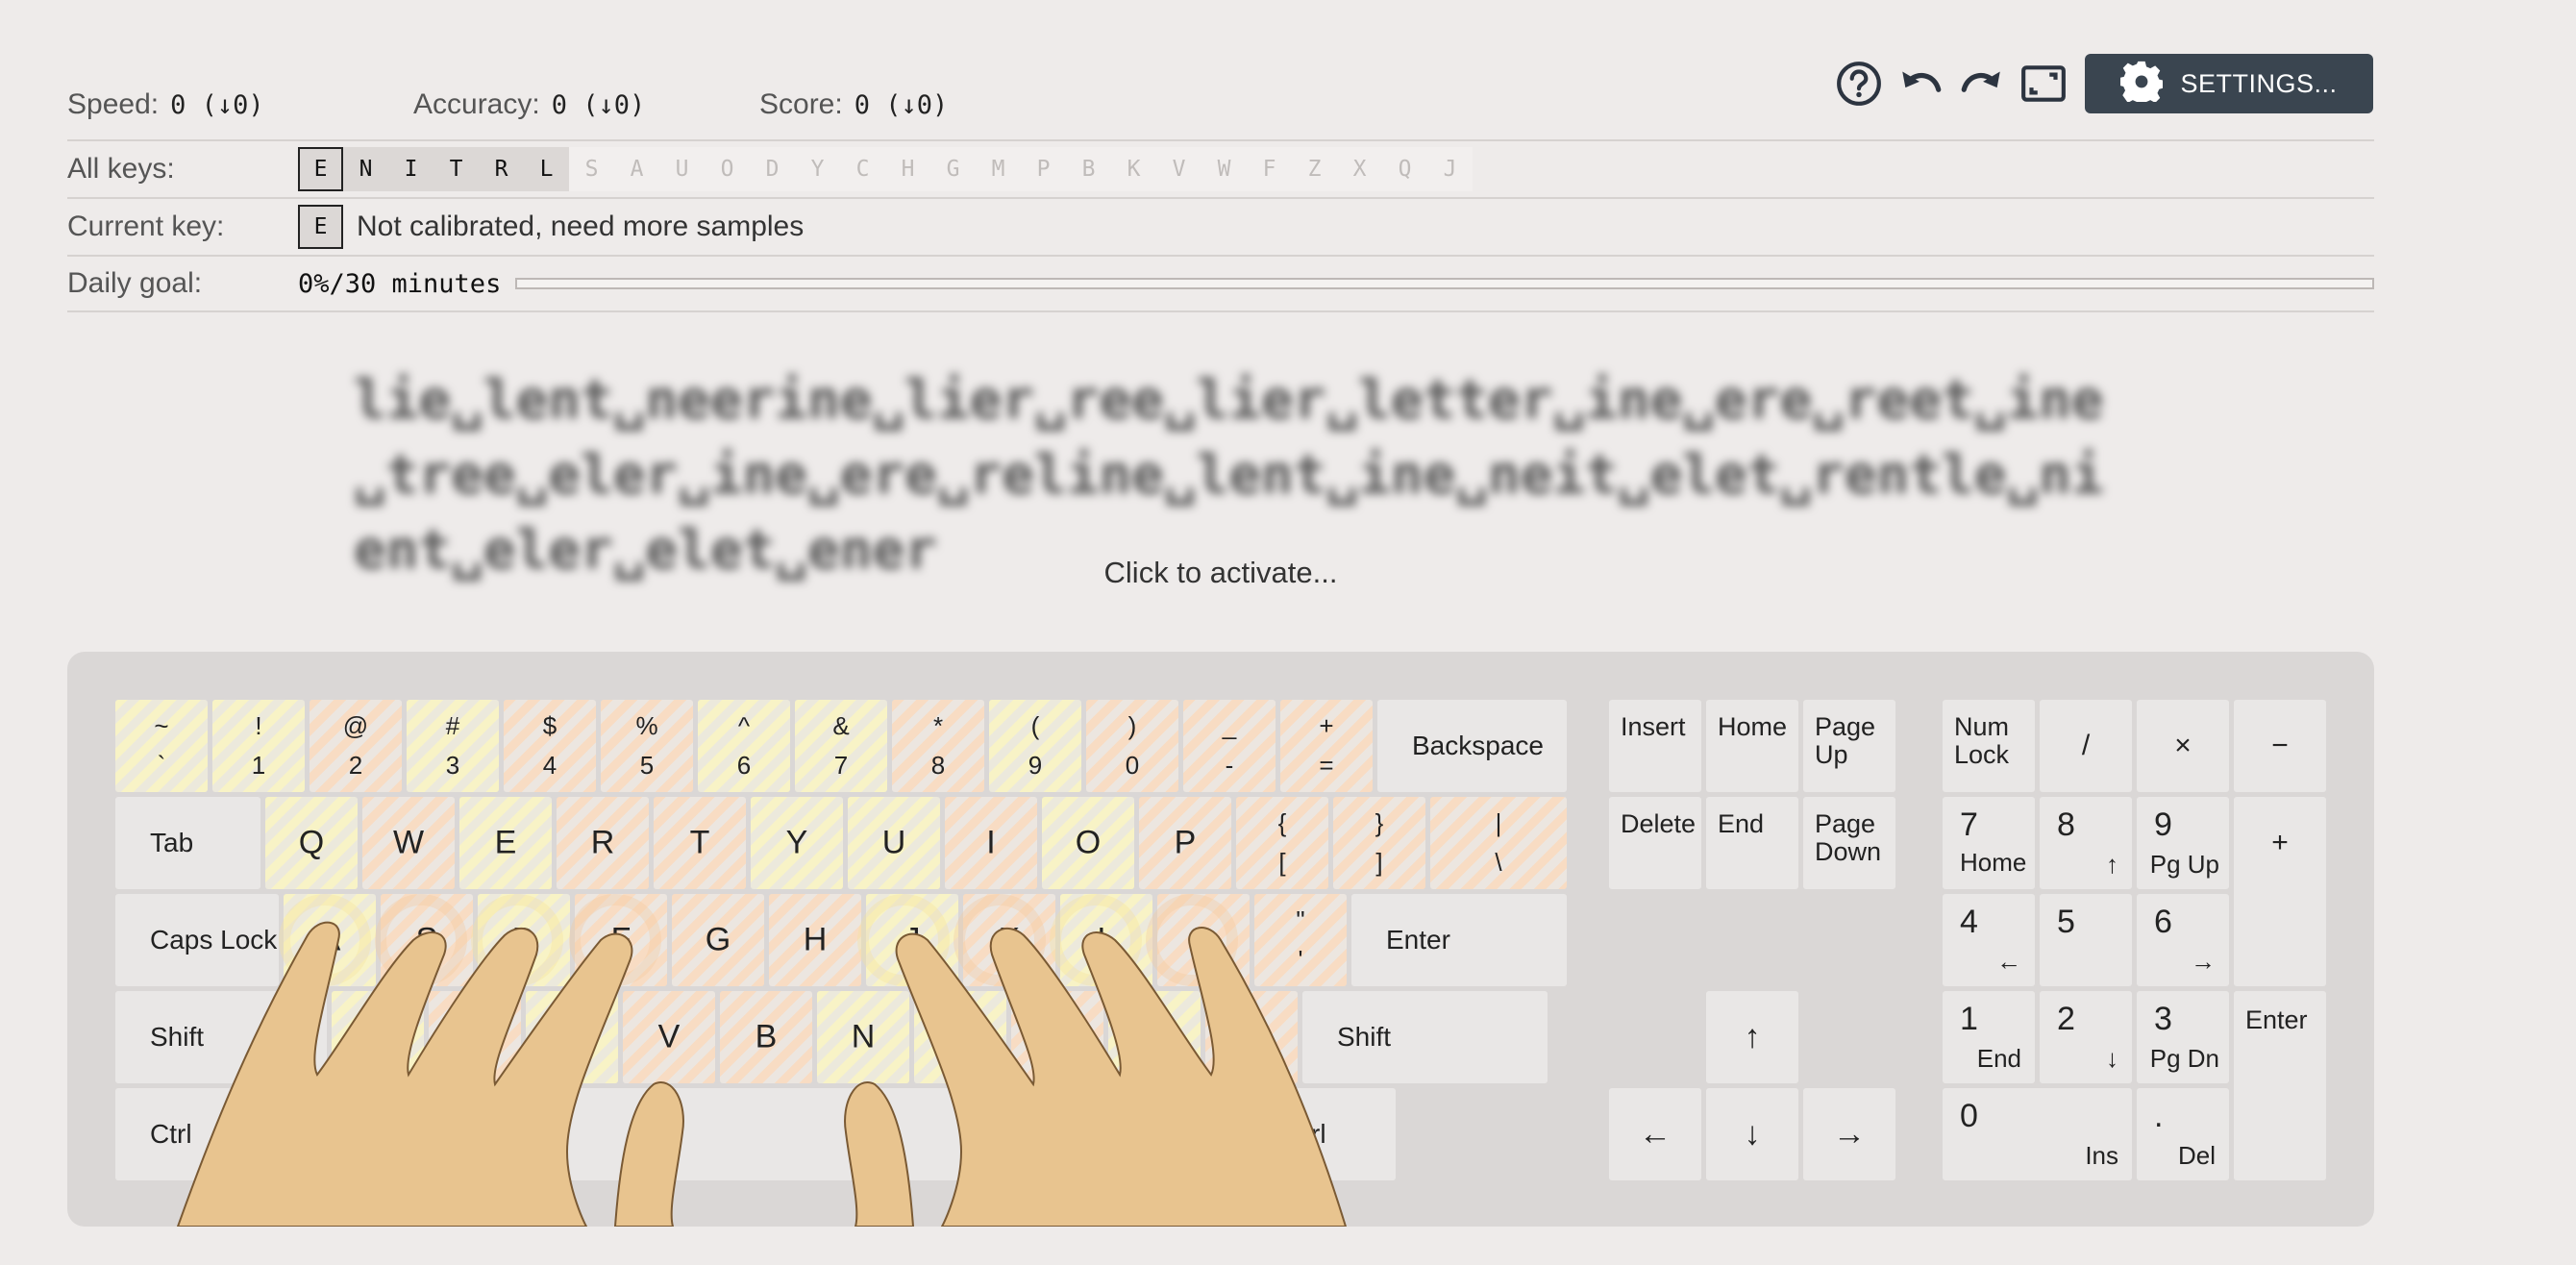 This screenshot has height=1265, width=2576. I want to click on key-f: F, so click(621, 940).